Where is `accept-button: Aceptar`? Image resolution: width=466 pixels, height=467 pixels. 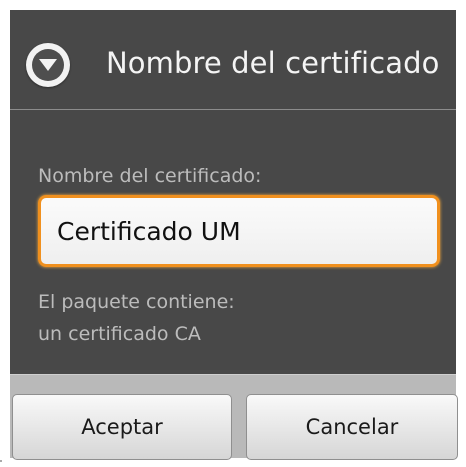 accept-button: Aceptar is located at coordinates (122, 427).